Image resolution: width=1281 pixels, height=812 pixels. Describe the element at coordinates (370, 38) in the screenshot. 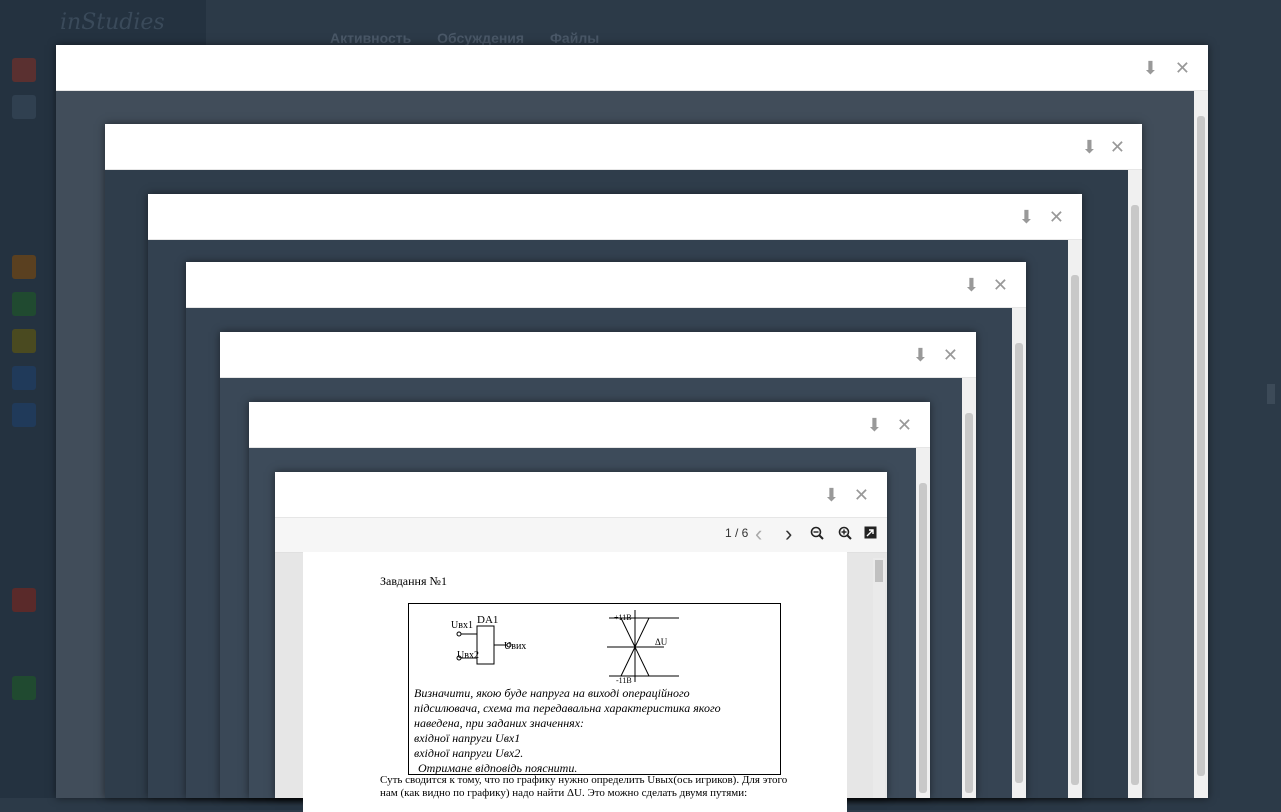

I see `nav-activity: Активность` at that location.